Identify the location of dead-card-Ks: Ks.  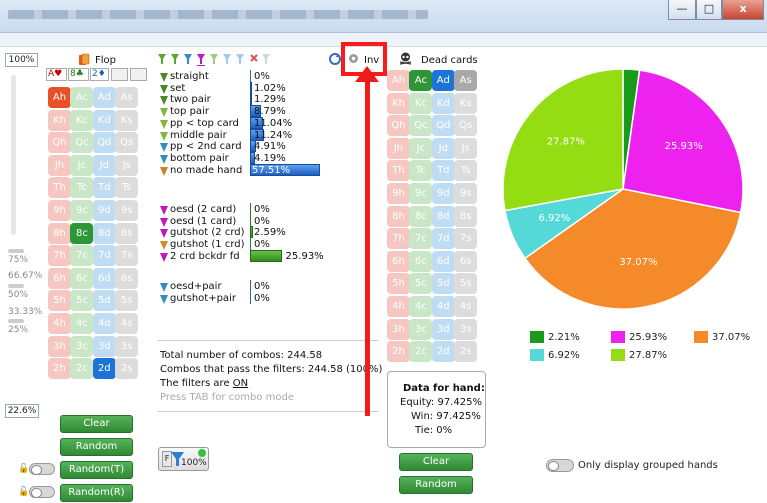
(466, 103).